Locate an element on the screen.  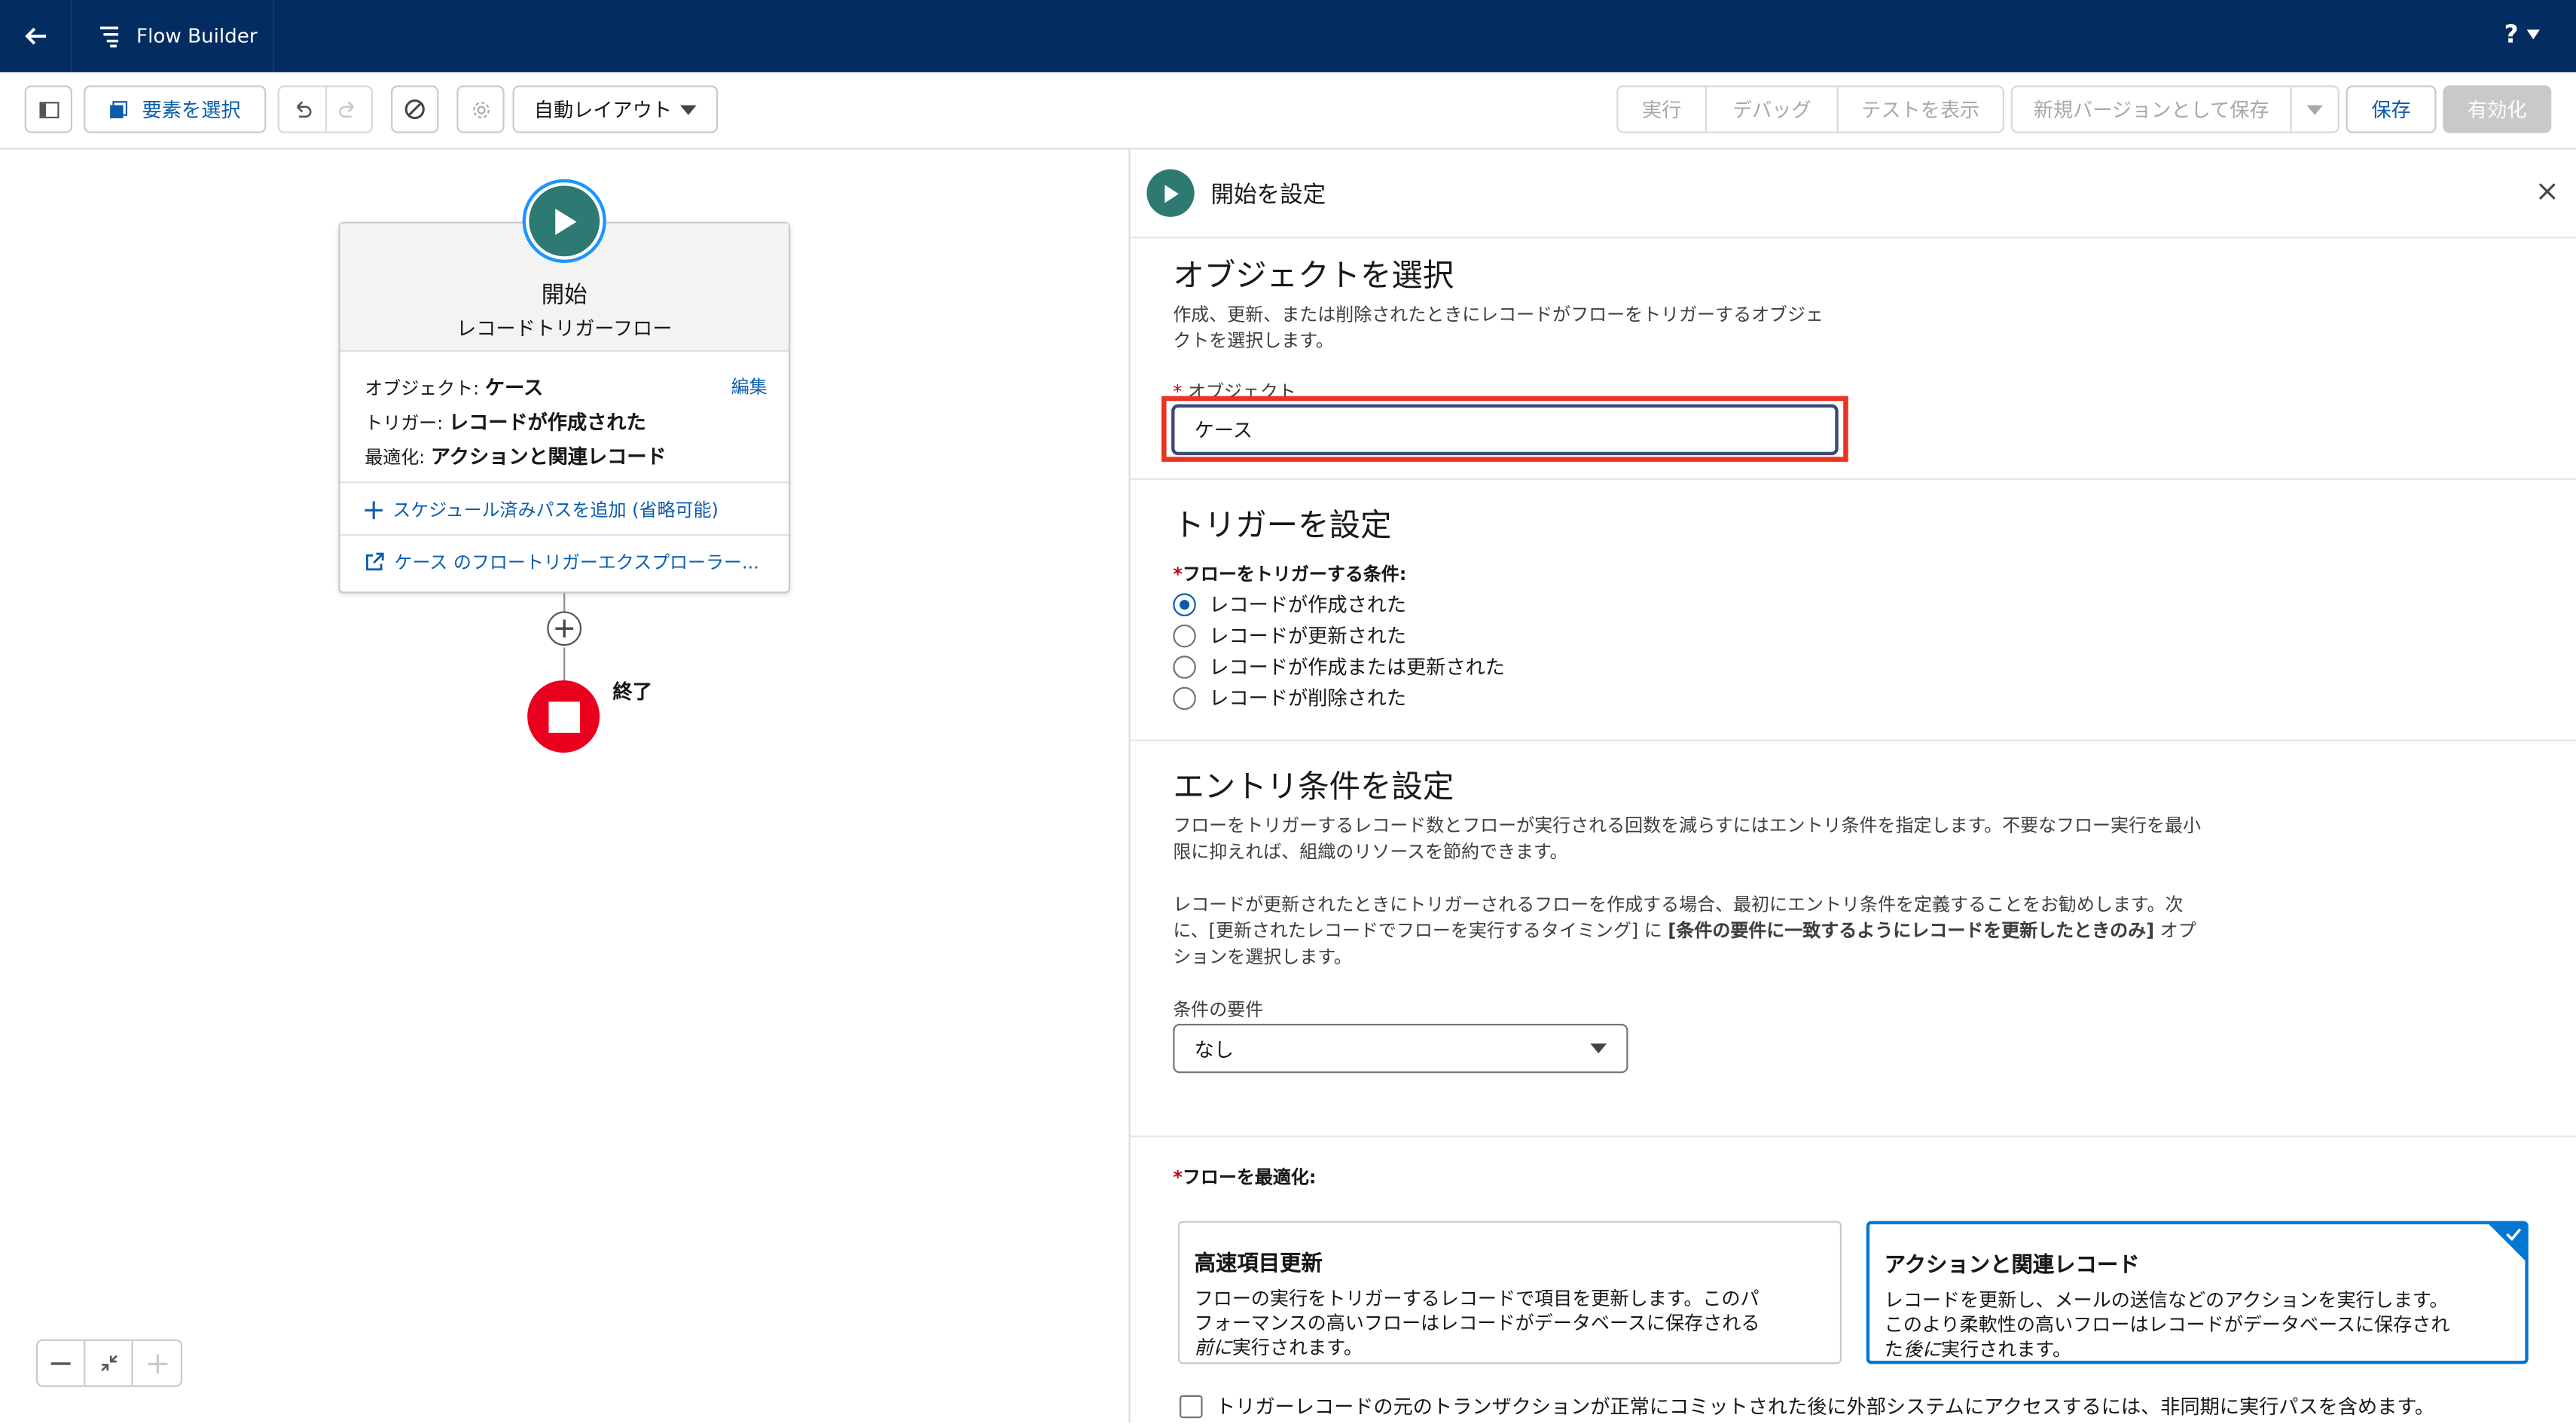
entry-desc-text: に、[更新されたレコードでフローを実行するタイミング] に is located at coordinates (1421, 931).